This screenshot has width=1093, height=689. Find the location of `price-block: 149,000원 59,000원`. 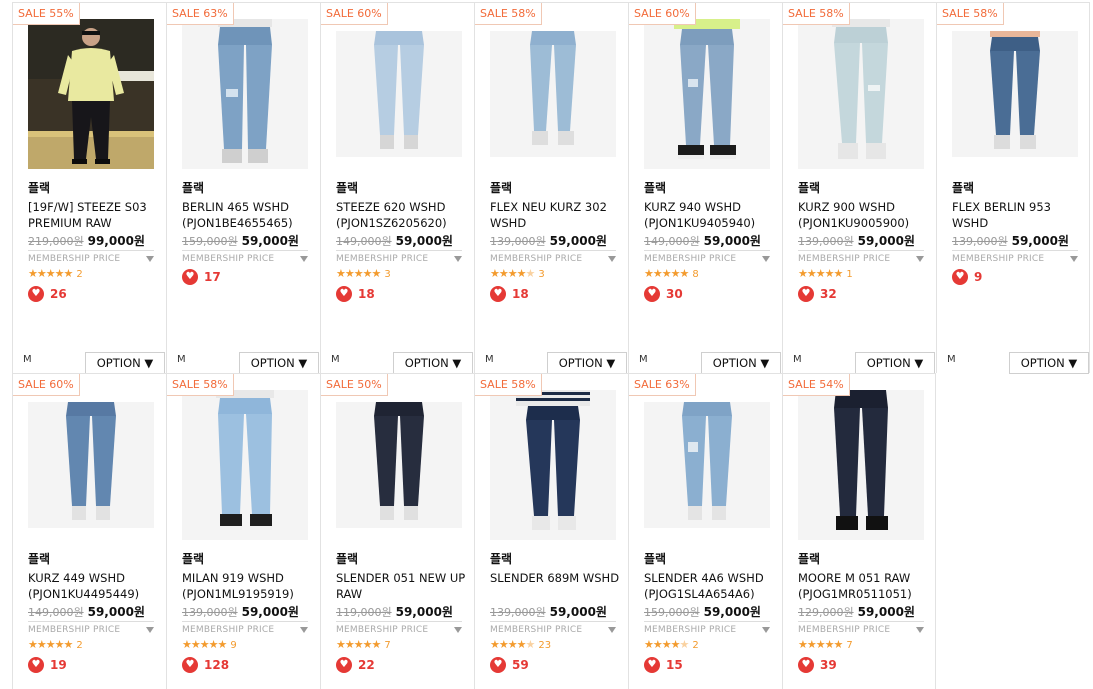

price-block: 149,000원 59,000원 is located at coordinates (702, 240).